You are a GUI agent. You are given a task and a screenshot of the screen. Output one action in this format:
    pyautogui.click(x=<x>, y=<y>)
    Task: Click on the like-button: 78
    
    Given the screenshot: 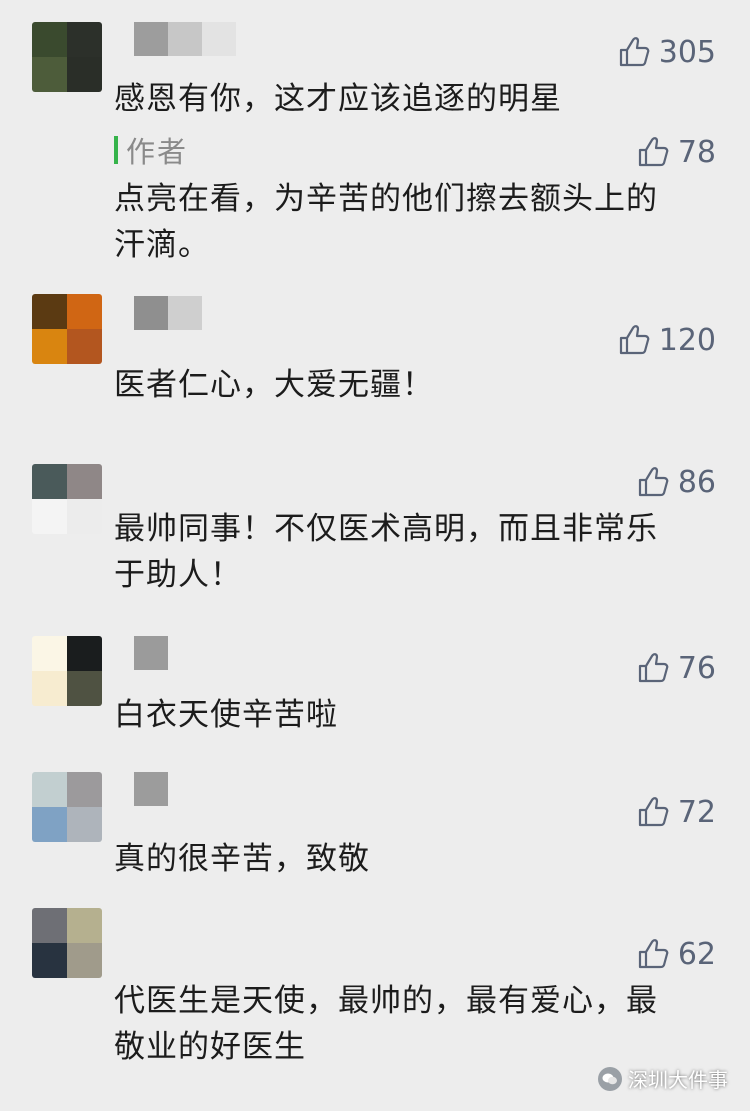 What is the action you would take?
    pyautogui.click(x=676, y=152)
    